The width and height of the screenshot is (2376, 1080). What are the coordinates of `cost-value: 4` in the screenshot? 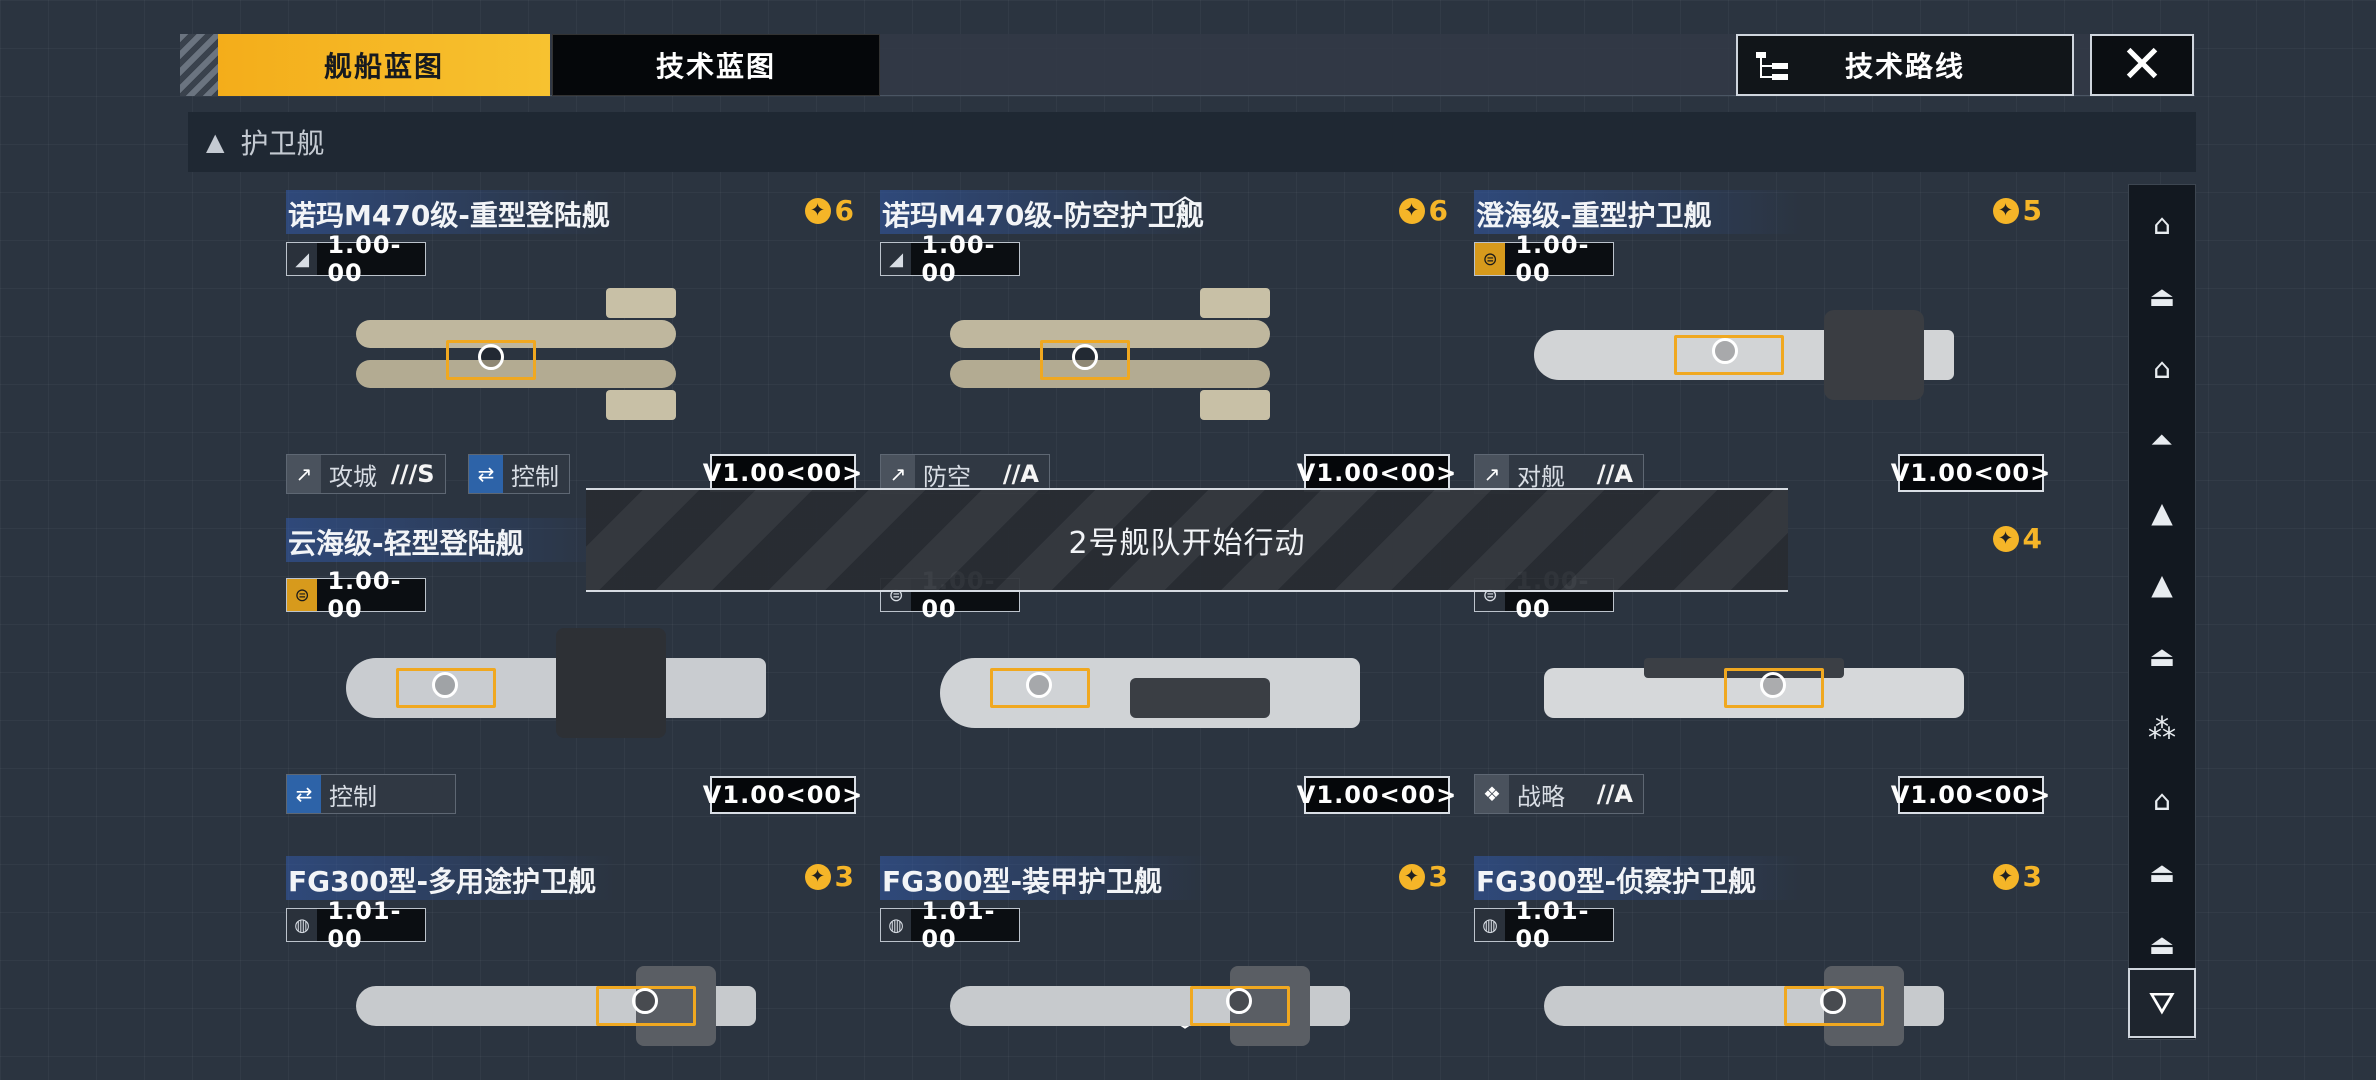 It's located at (2032, 538).